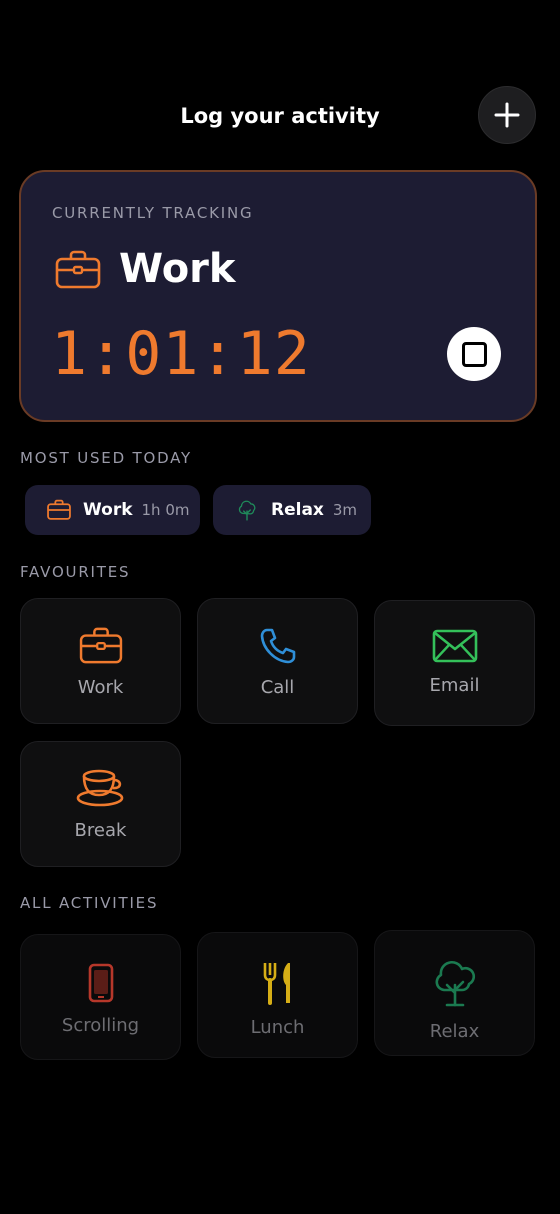  I want to click on stop-icon, so click(474, 354).